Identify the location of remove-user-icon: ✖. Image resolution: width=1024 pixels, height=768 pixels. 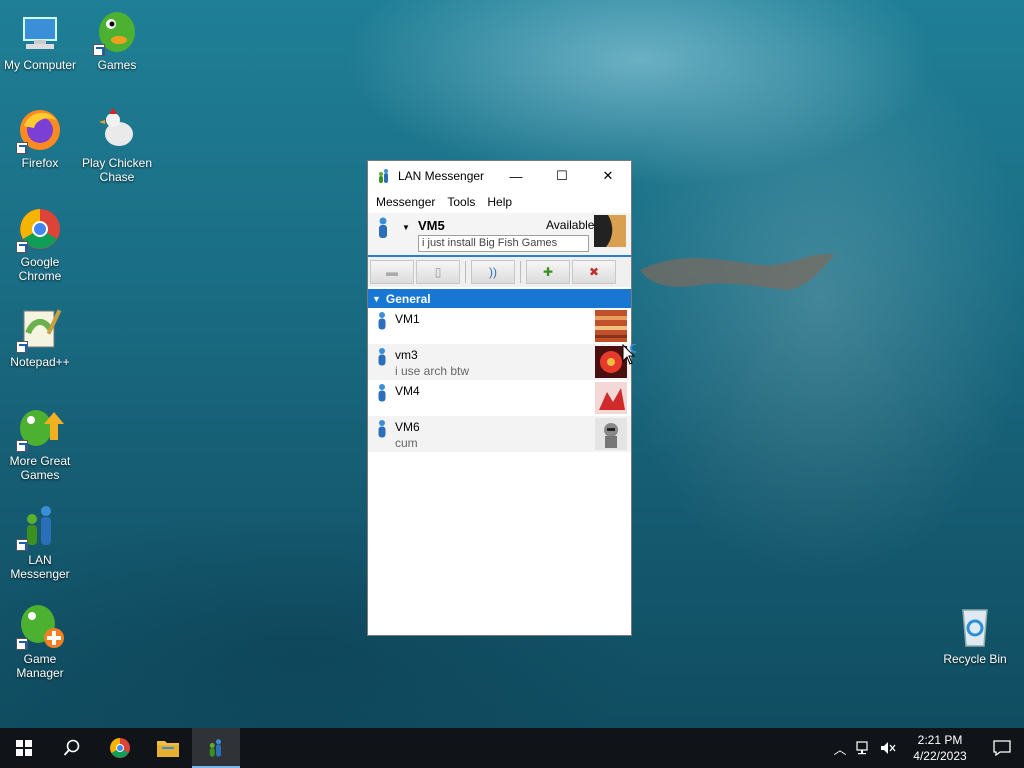
(594, 272).